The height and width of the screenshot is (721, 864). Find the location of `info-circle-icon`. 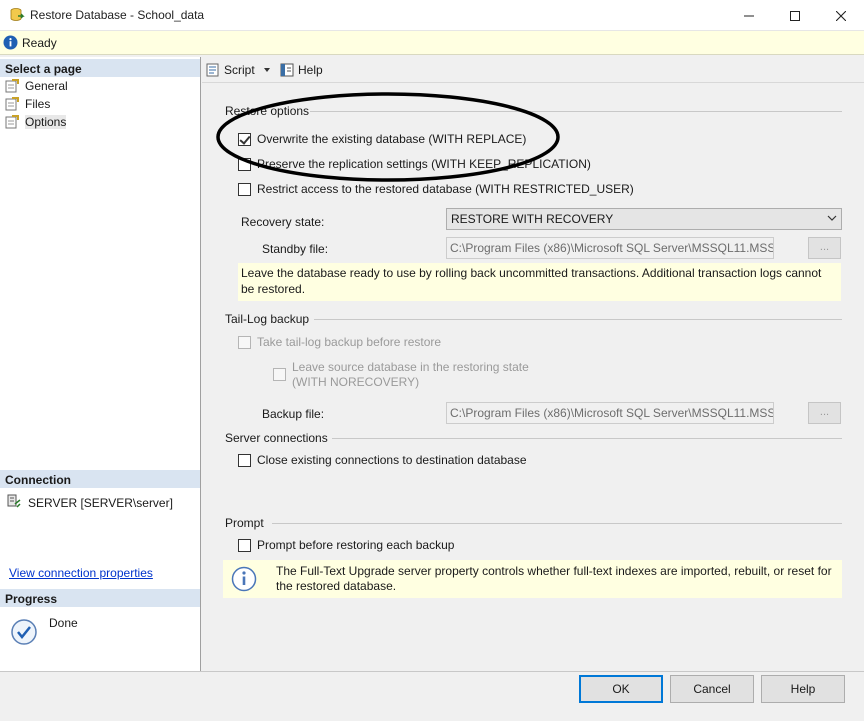

info-circle-icon is located at coordinates (244, 580).